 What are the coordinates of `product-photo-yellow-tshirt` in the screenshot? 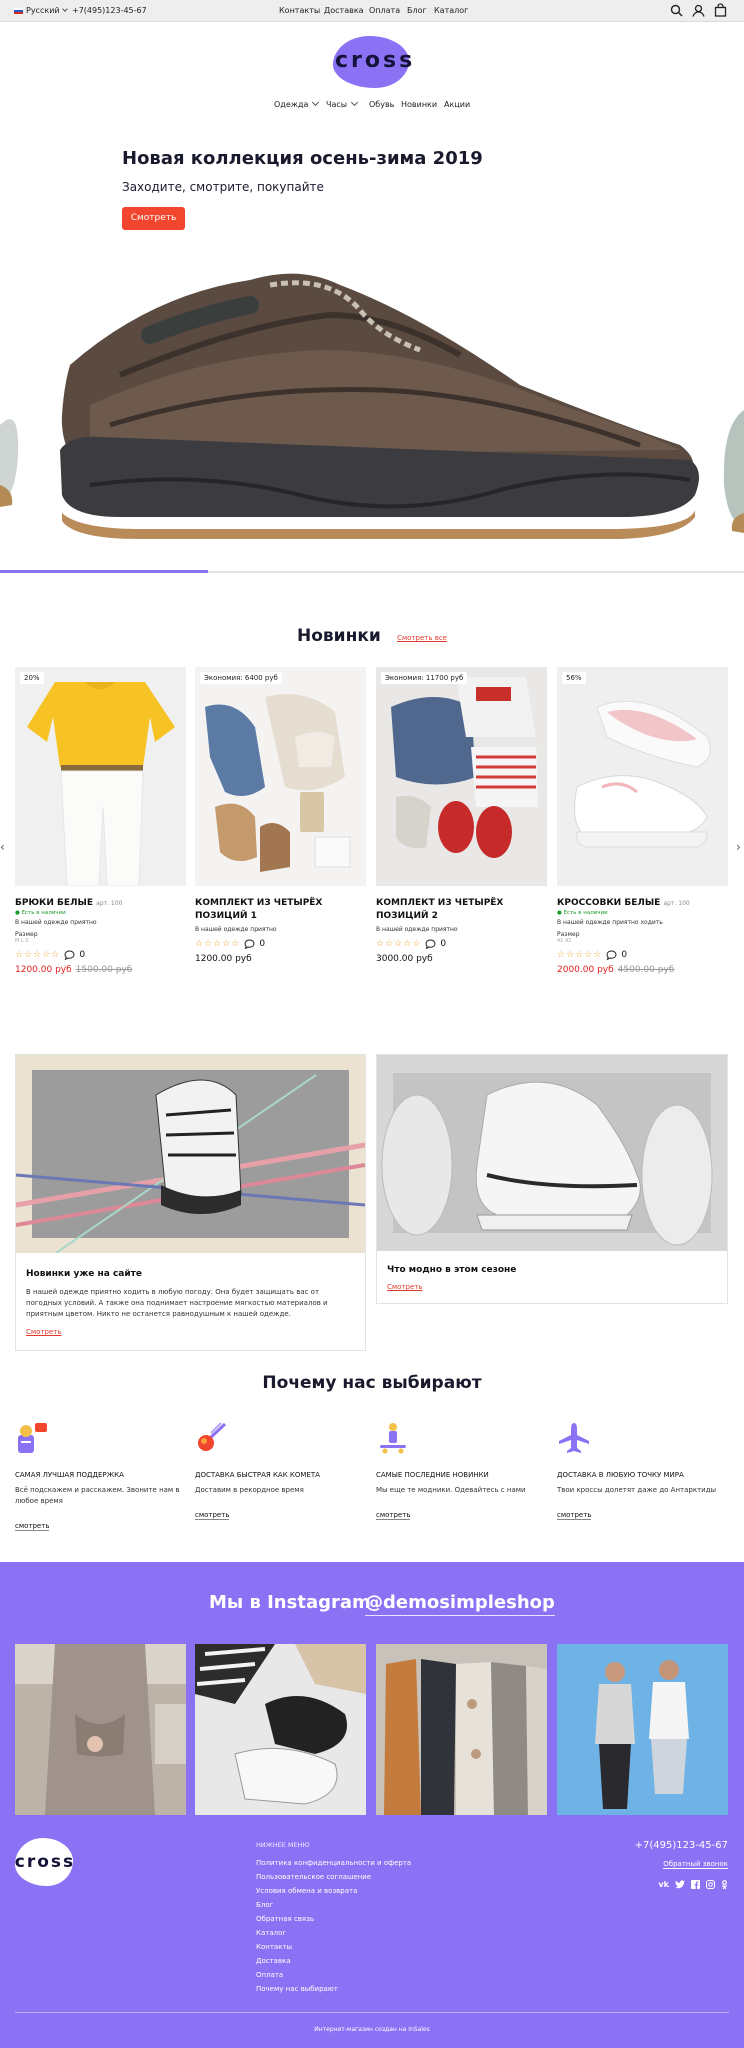 It's located at (100, 776).